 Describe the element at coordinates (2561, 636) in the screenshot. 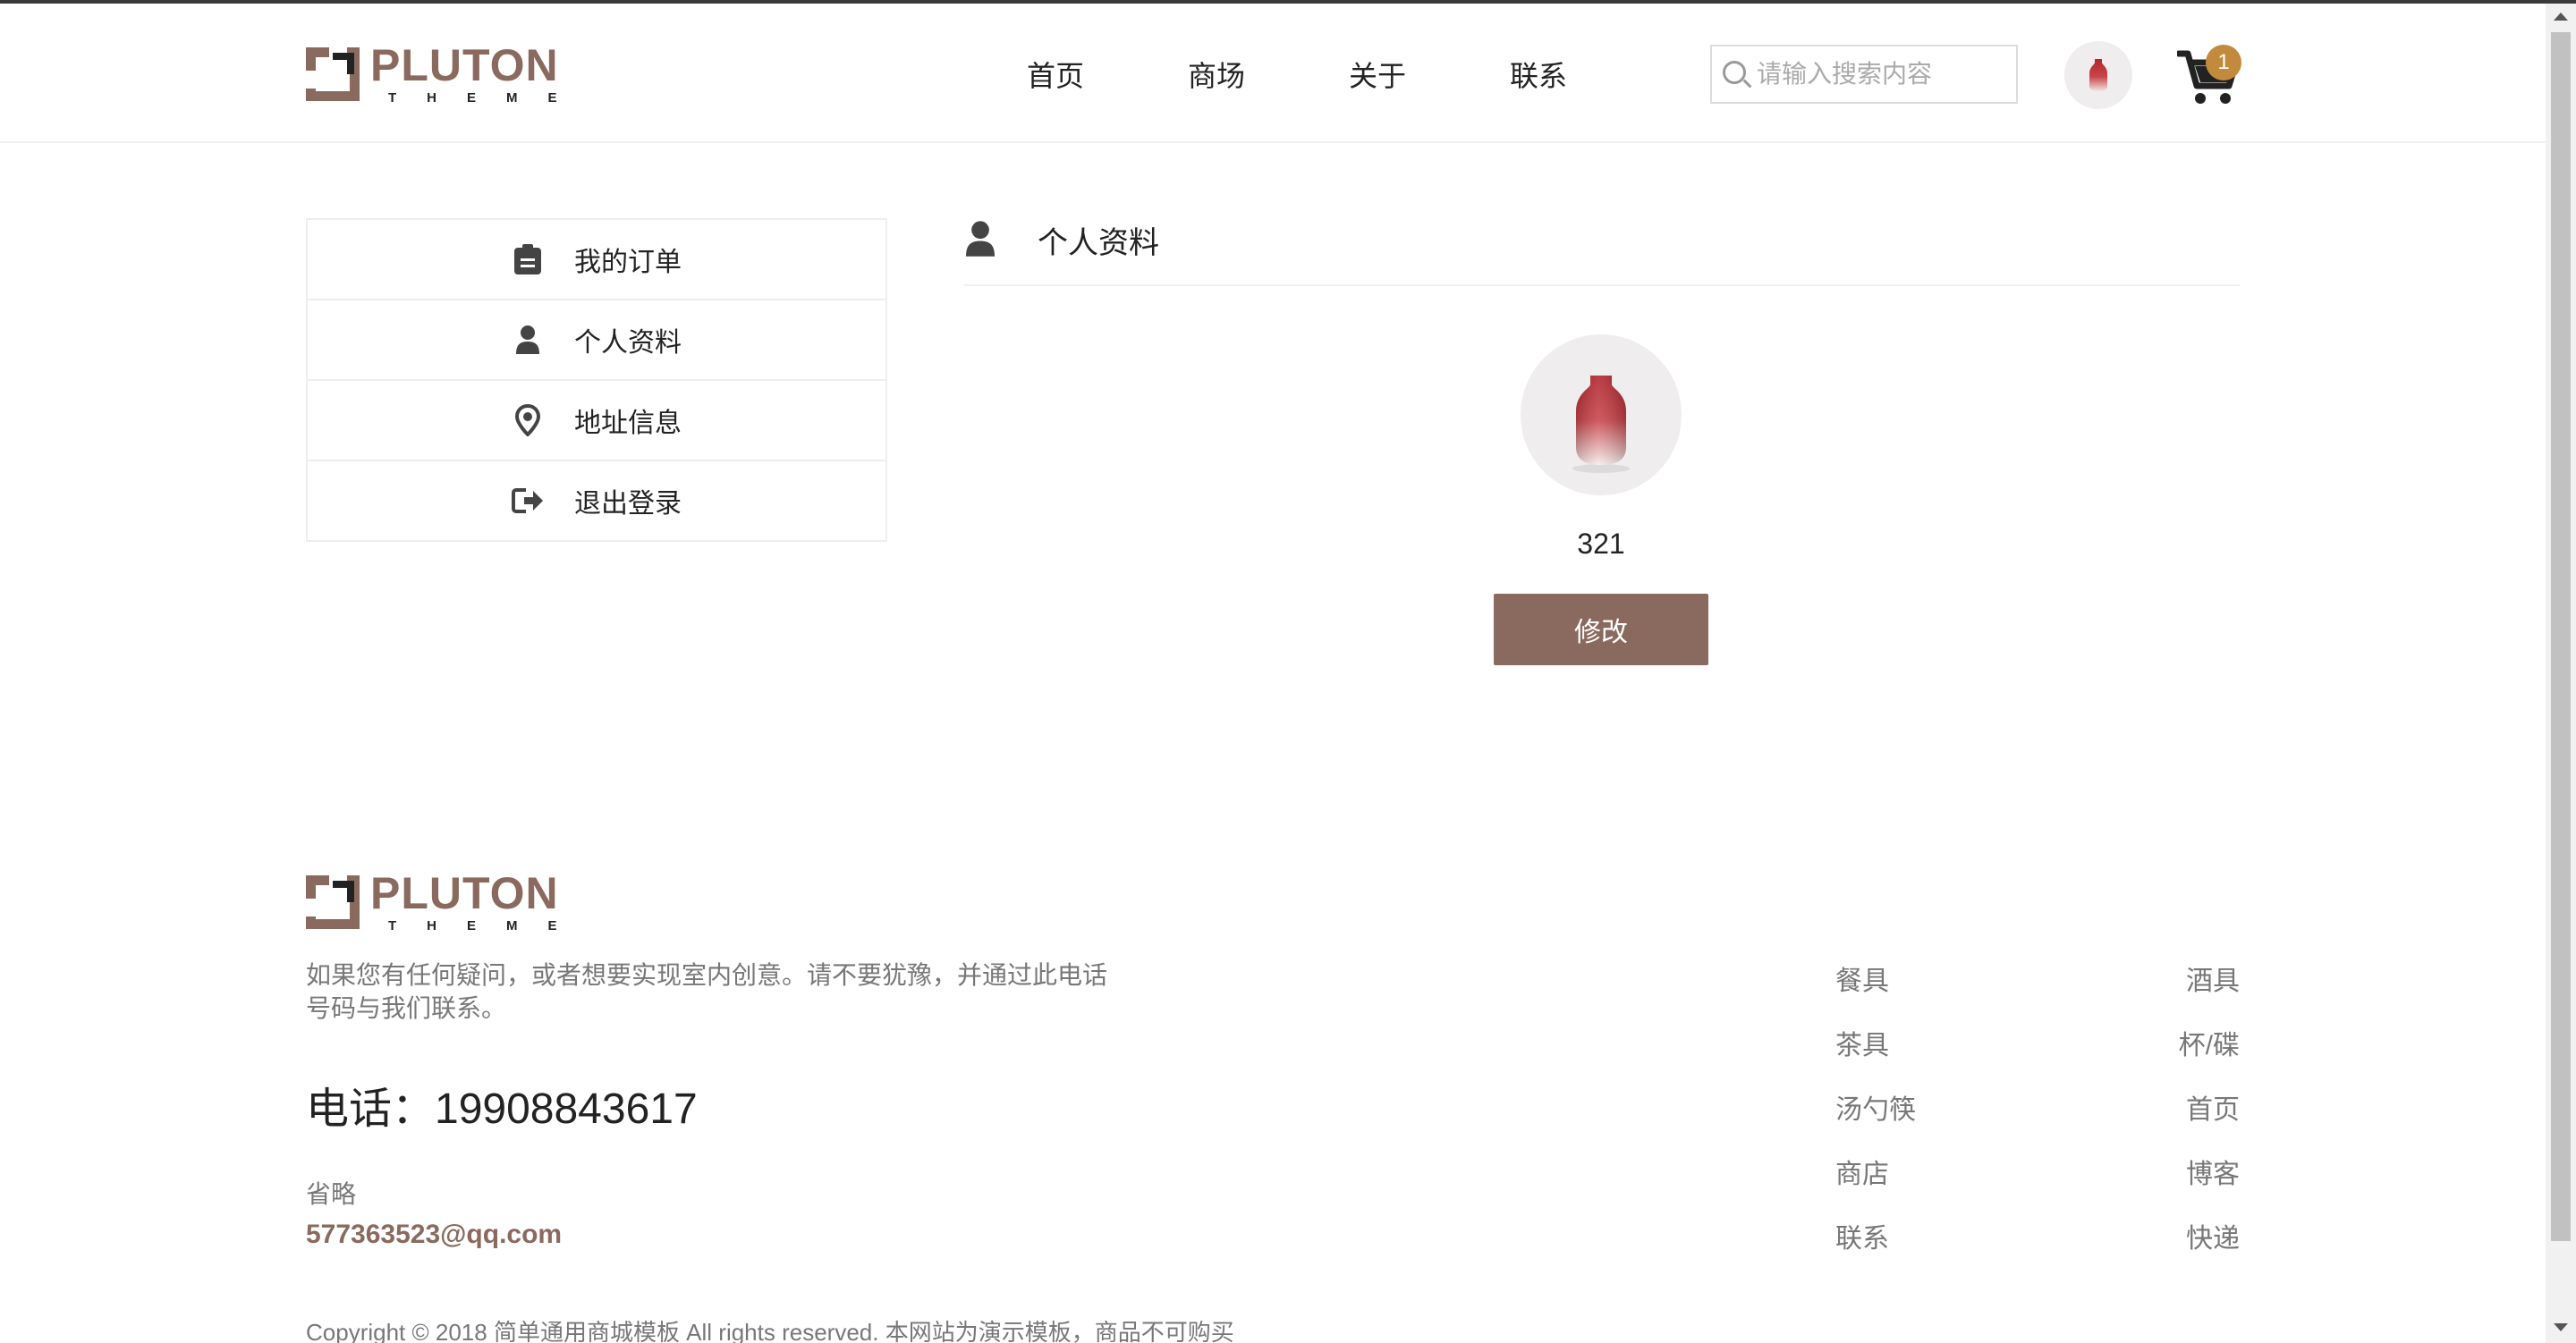

I see `scrollbar-thumb` at that location.